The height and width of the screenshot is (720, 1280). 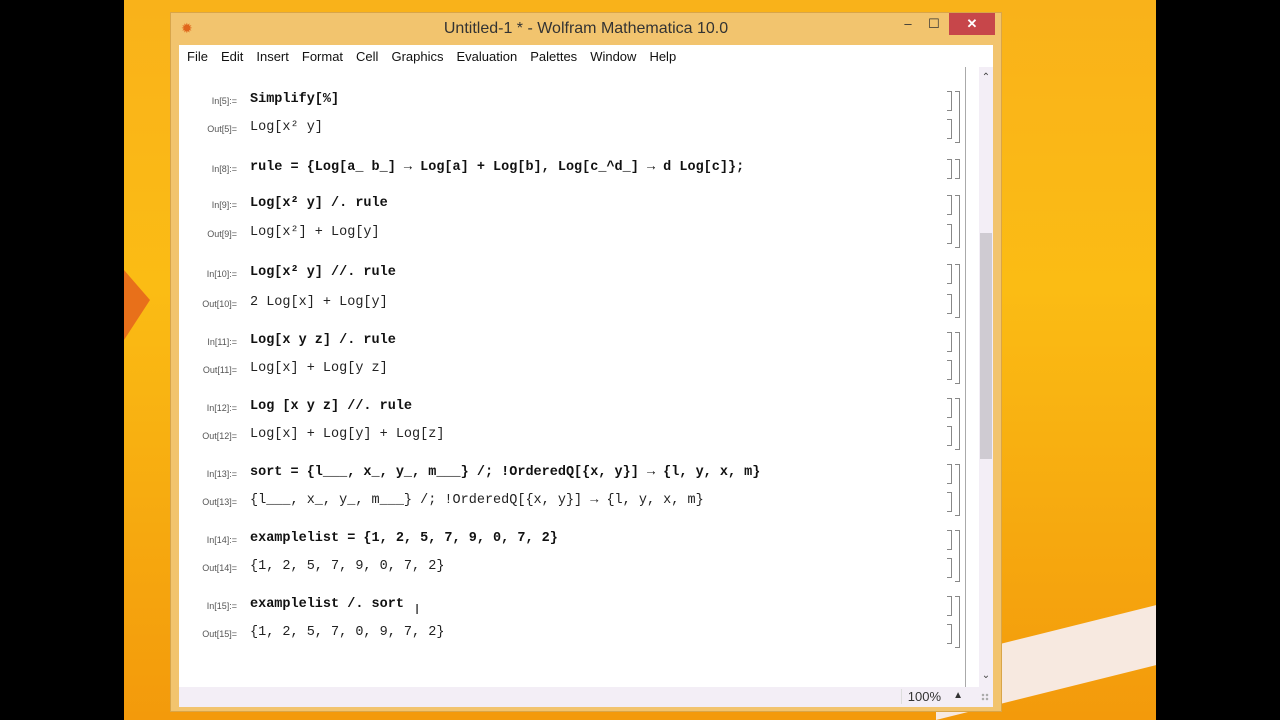 What do you see at coordinates (347, 632) in the screenshot?
I see `output-expression: {1, 2, 5, 7, 0, 9, 7, 2}` at bounding box center [347, 632].